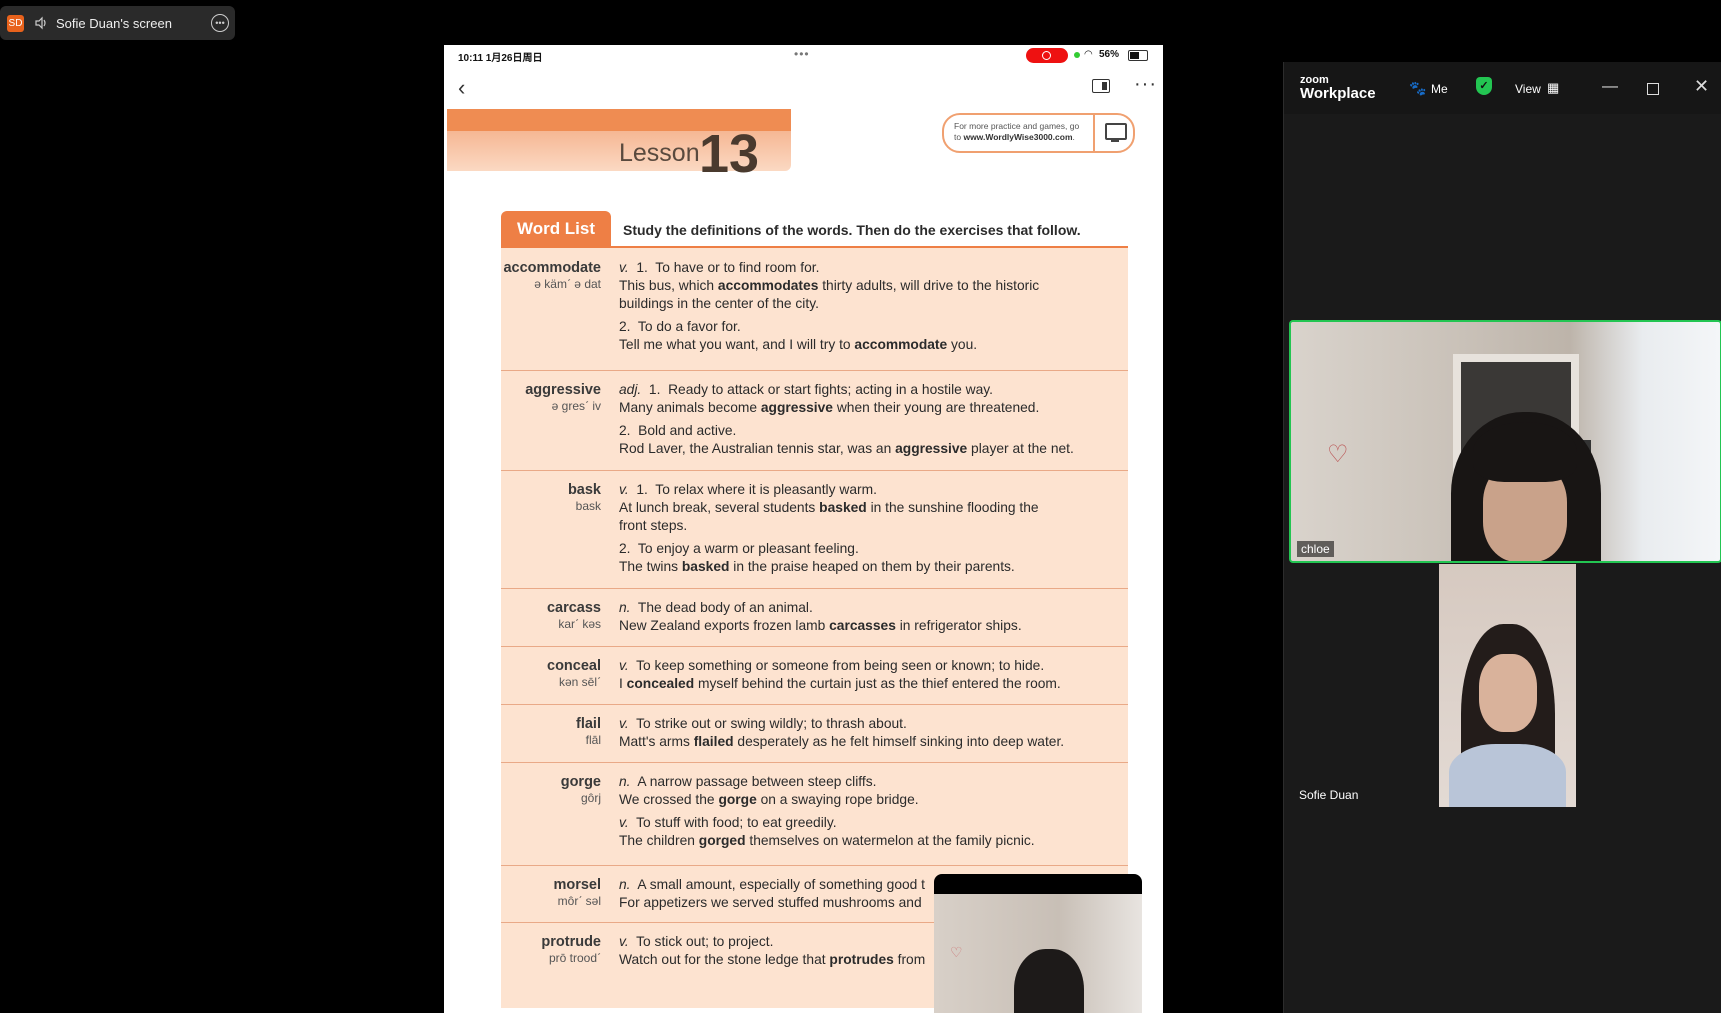  What do you see at coordinates (551, 789) in the screenshot?
I see `headword: gorge gôrj` at bounding box center [551, 789].